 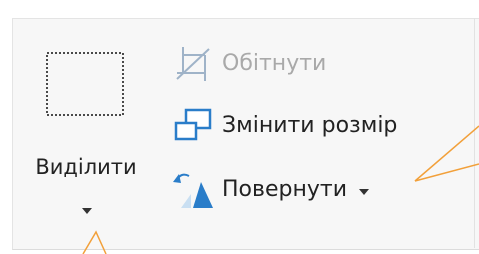 I want to click on resize-button: Змінити розмір, so click(x=283, y=126).